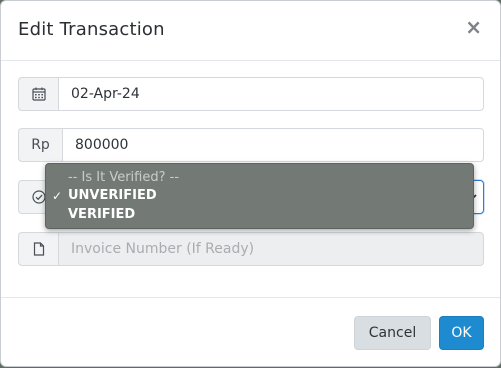  I want to click on amount-row: Rp 800000, so click(251, 145).